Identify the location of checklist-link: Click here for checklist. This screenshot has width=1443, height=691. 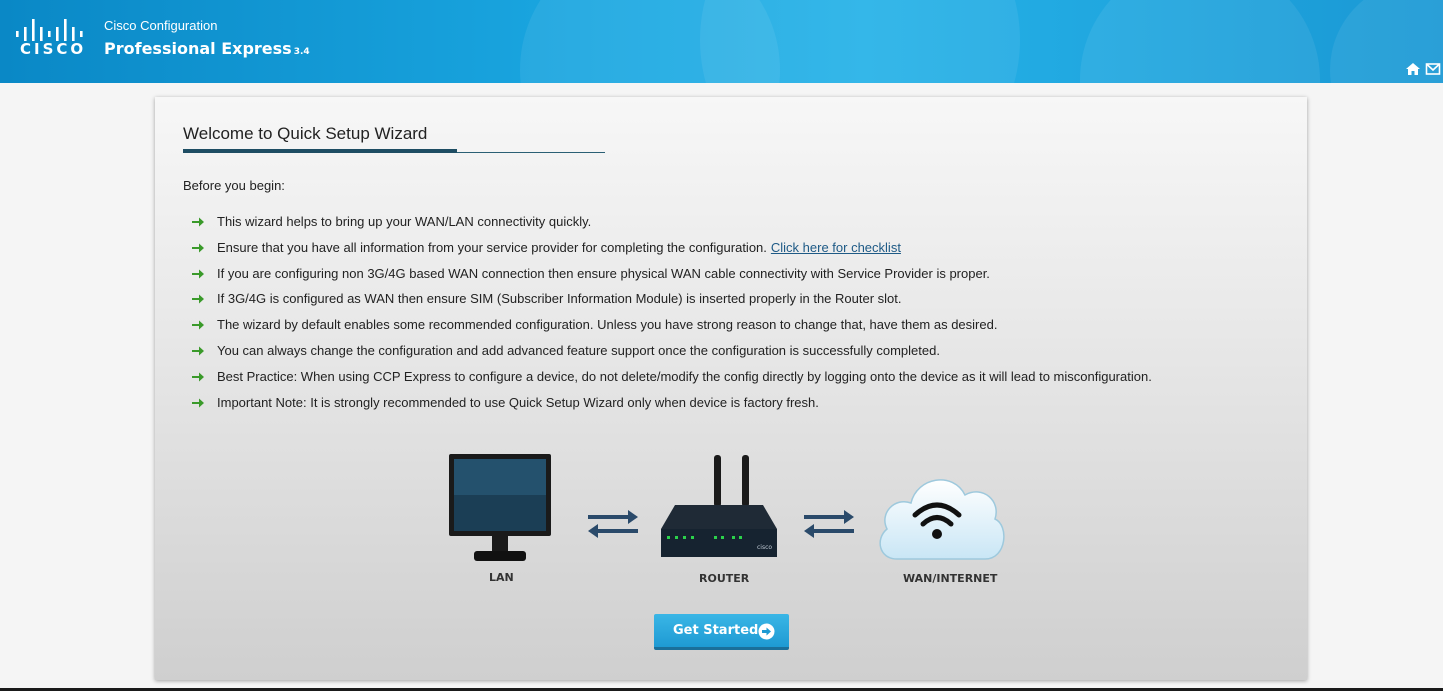
(836, 247).